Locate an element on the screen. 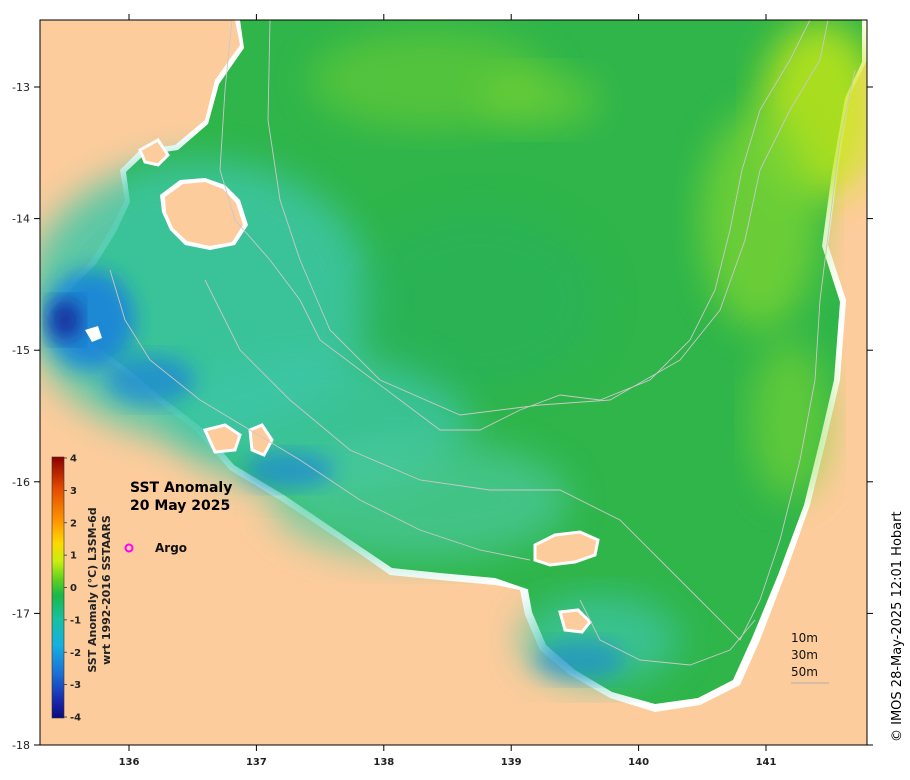 Image resolution: width=910 pixels, height=780 pixels. colorbar-tick-label: -4 is located at coordinates (75, 718).